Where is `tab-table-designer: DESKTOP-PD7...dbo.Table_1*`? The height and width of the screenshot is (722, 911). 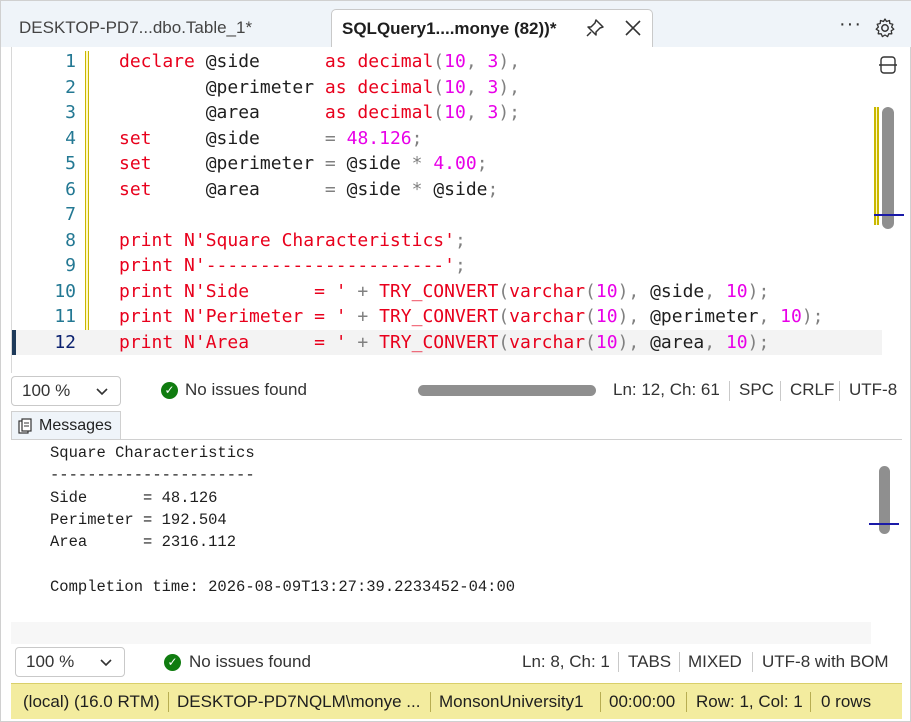
tab-table-designer: DESKTOP-PD7...dbo.Table_1* is located at coordinates (168, 28).